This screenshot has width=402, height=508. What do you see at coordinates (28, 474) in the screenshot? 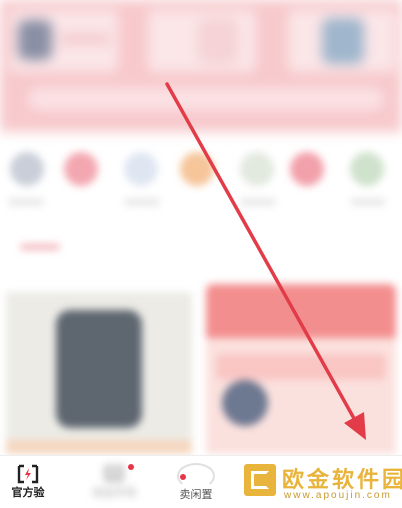
I see `official-verify-icon` at bounding box center [28, 474].